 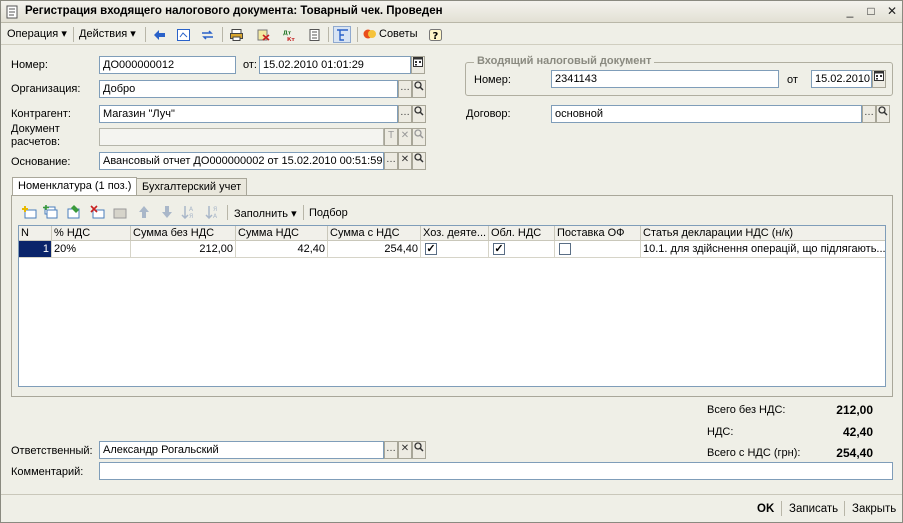 What do you see at coordinates (120, 212) in the screenshot?
I see `mark-delete-row-icon` at bounding box center [120, 212].